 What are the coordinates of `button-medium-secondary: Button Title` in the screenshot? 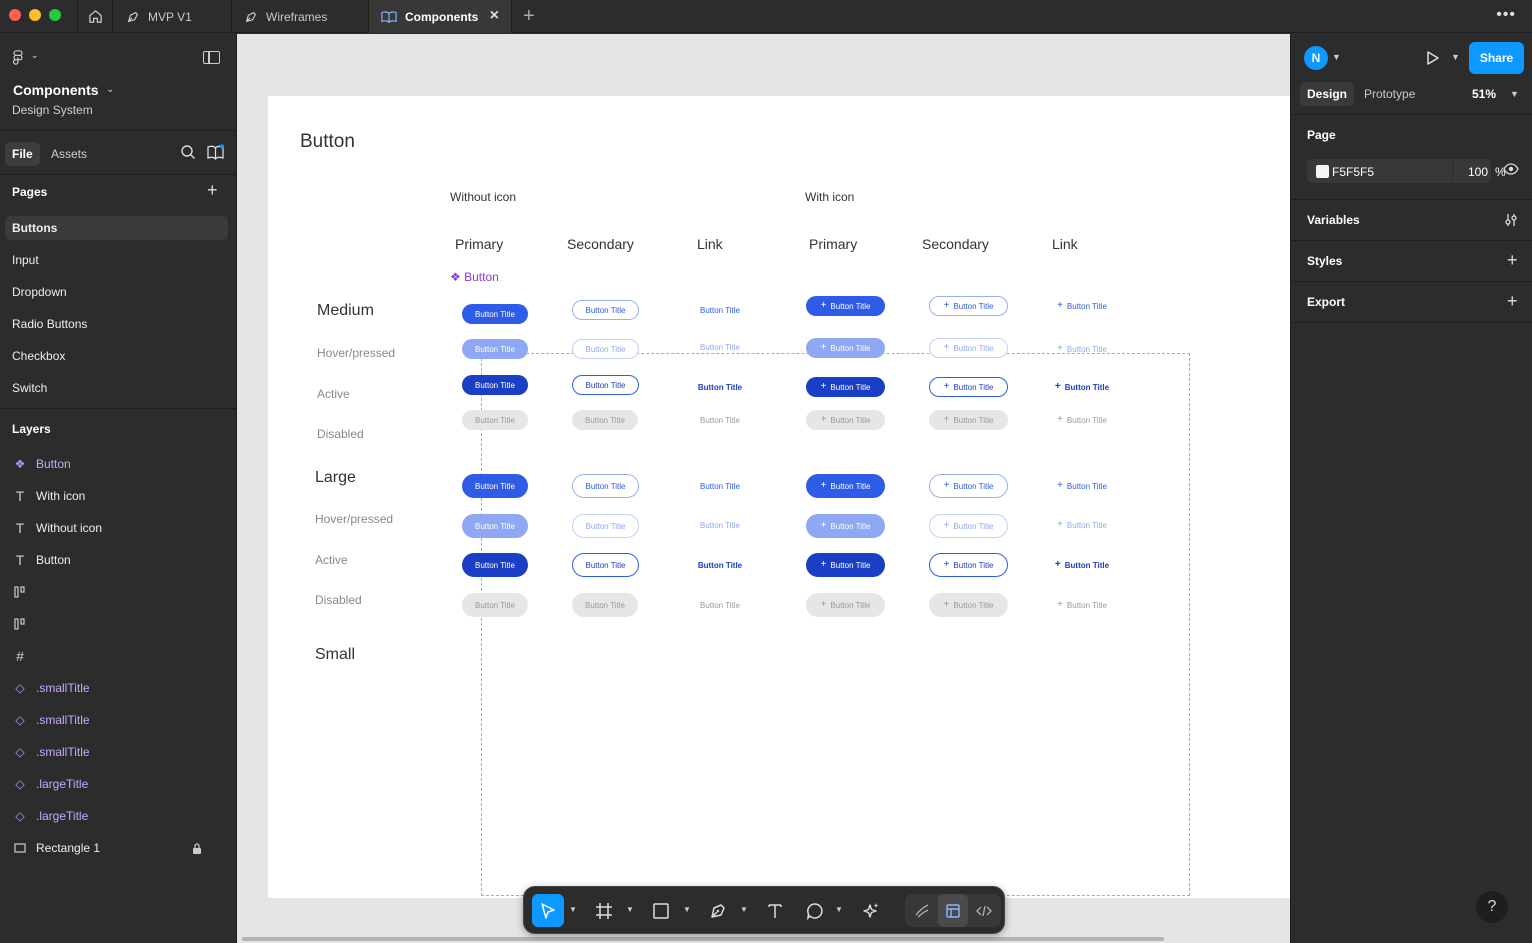 It's located at (605, 310).